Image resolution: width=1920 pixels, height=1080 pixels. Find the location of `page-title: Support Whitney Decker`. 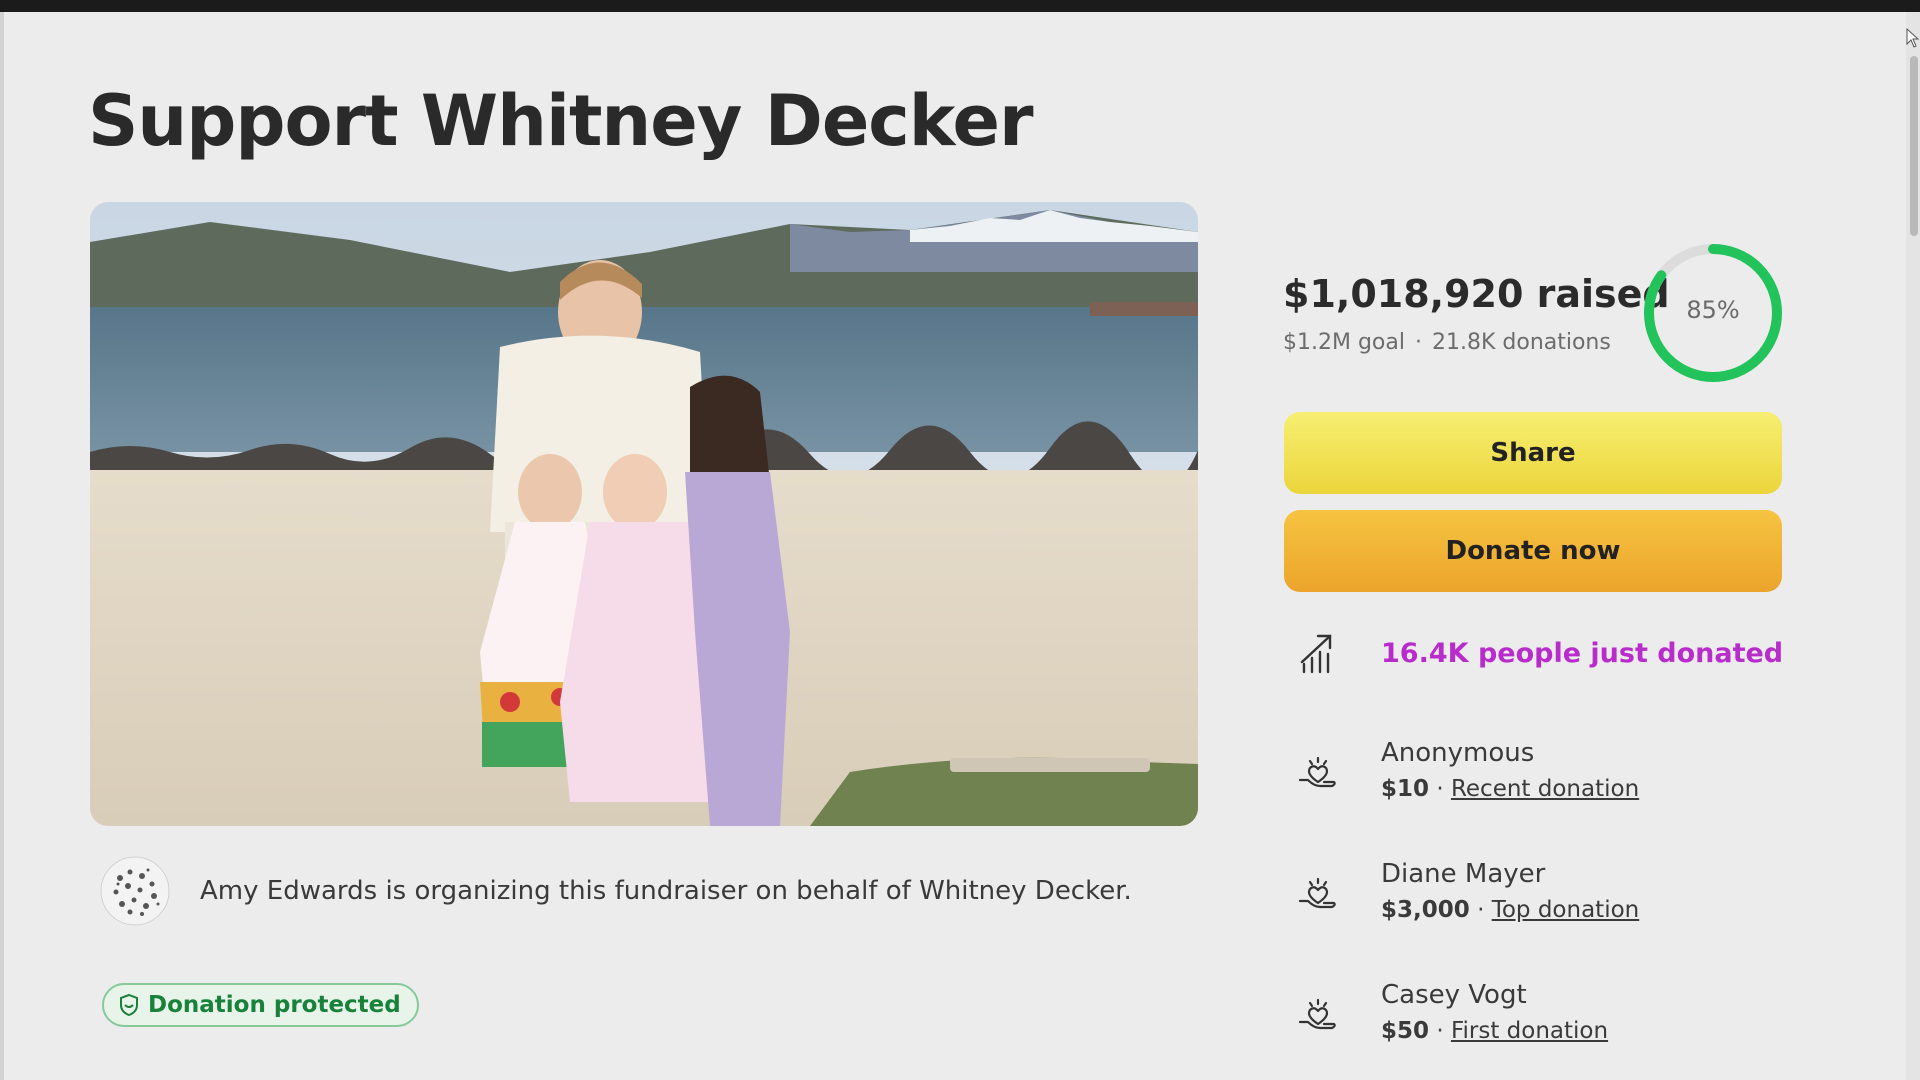

page-title: Support Whitney Decker is located at coordinates (560, 121).